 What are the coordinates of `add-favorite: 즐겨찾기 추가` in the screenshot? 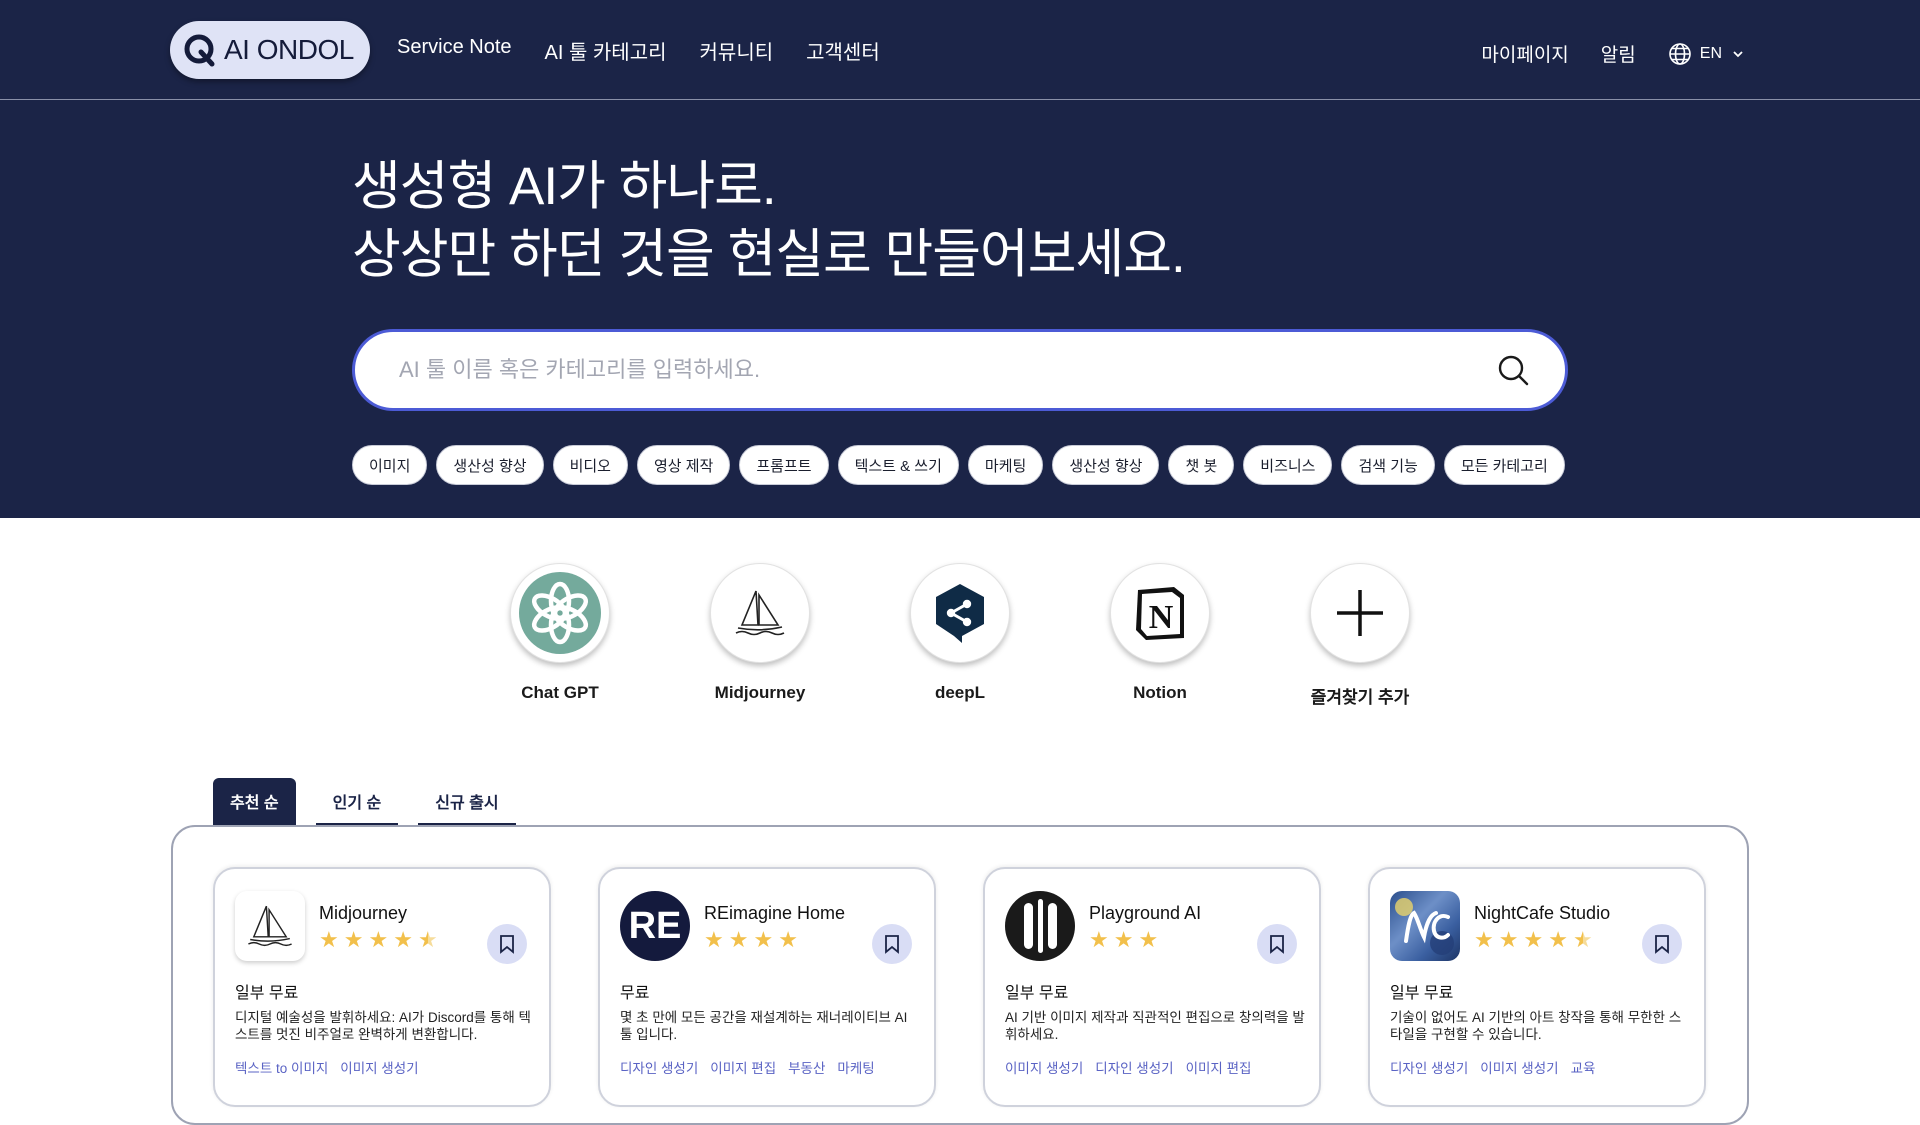 It's located at (1360, 635).